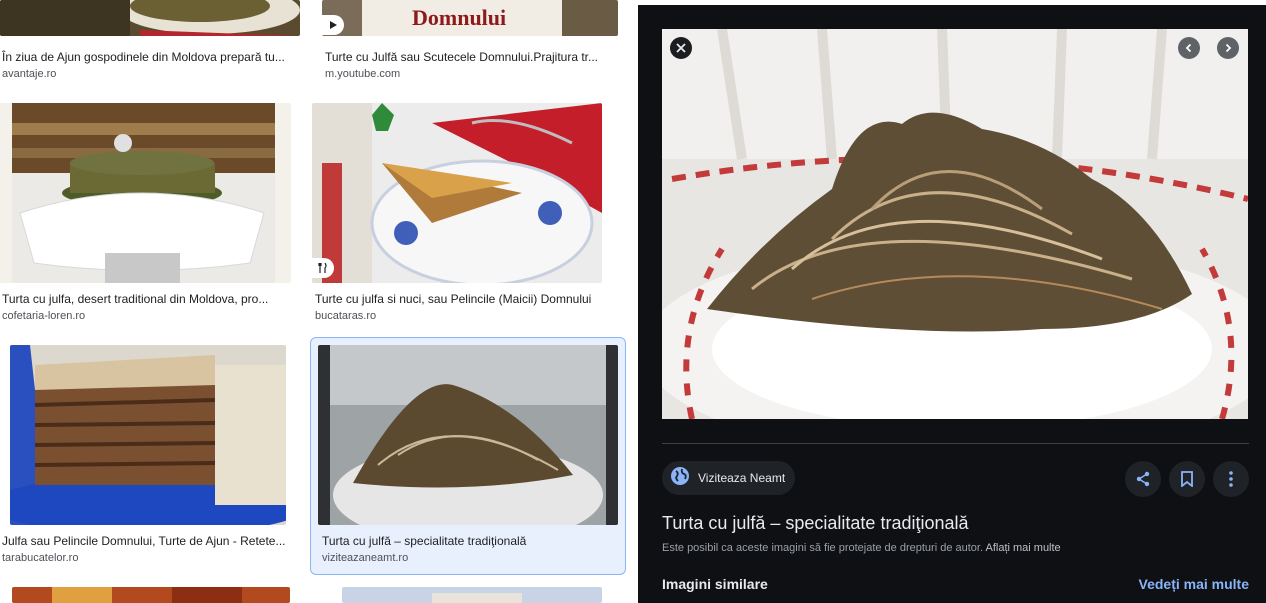 The image size is (1266, 603). I want to click on result-source: cofetaria-loren.ro, so click(44, 316).